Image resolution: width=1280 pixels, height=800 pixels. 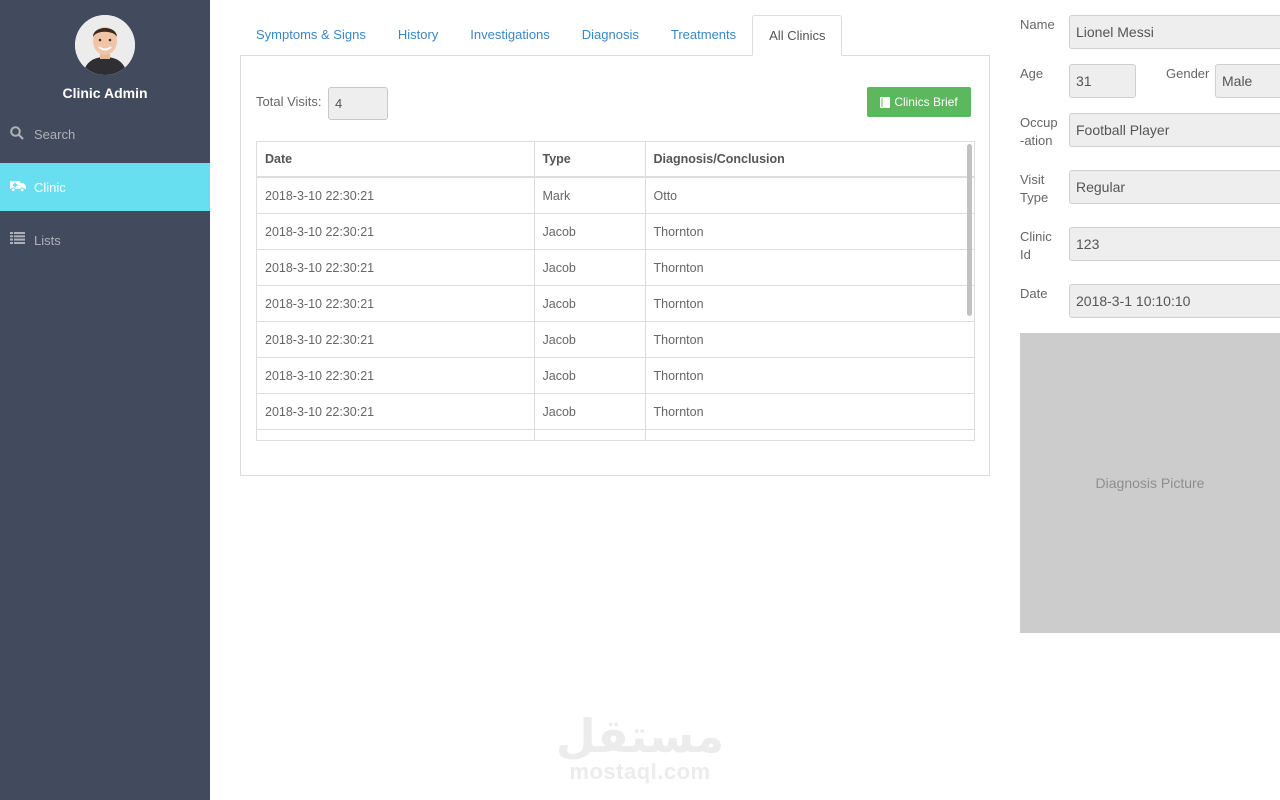 I want to click on total-visits-label: Total Visits:, so click(x=289, y=101).